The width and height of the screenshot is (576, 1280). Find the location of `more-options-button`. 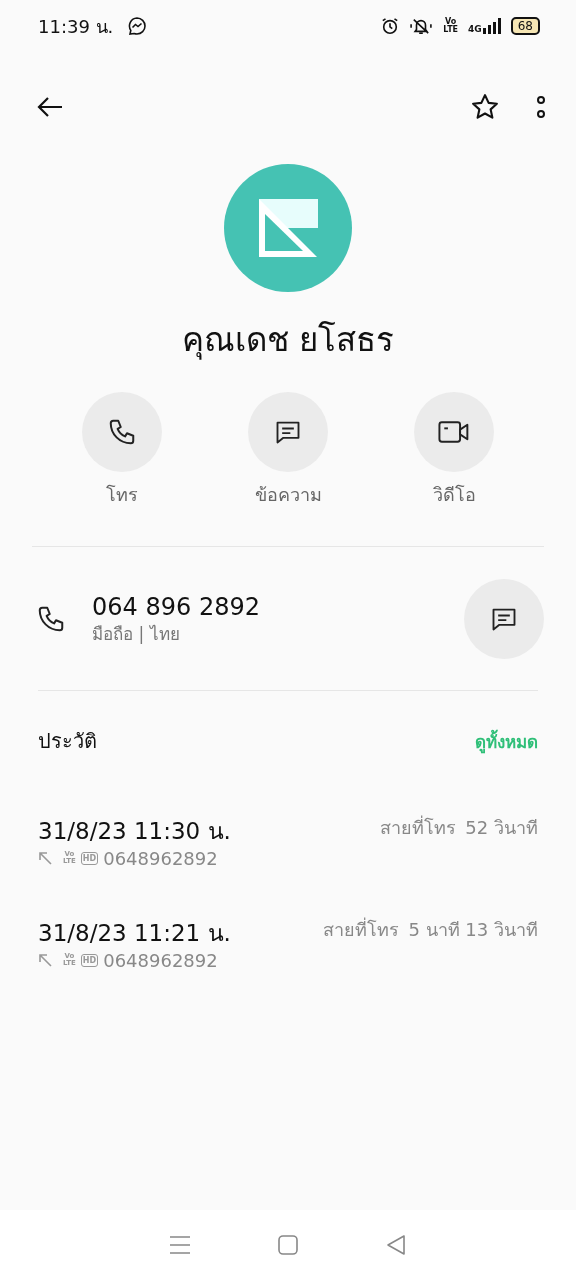

more-options-button is located at coordinates (541, 107).